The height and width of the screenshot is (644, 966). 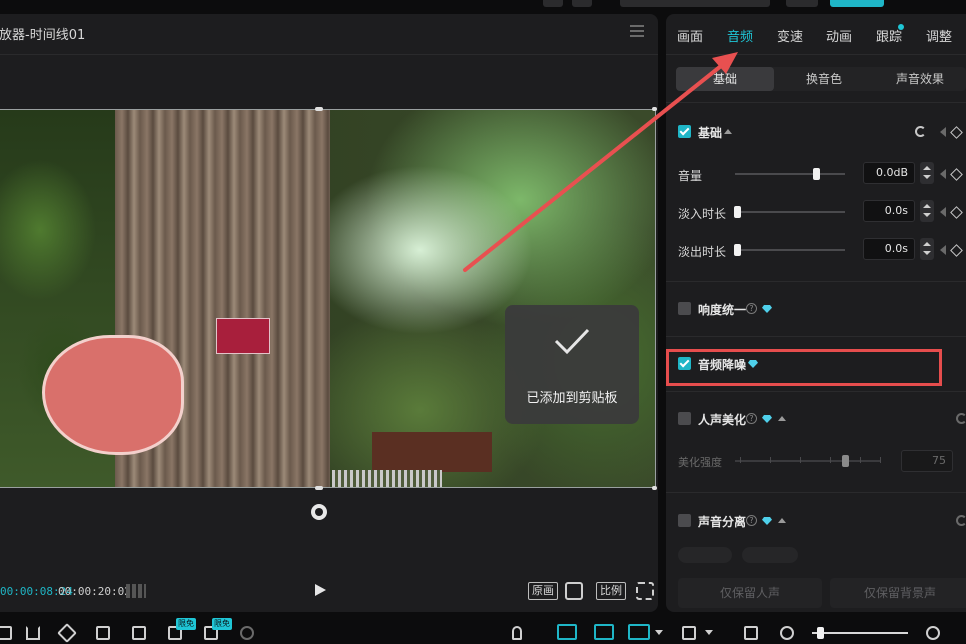 What do you see at coordinates (816, 34) in the screenshot?
I see `inspector-tabs: 画面 音频 变速 动画 跟踪 调整` at bounding box center [816, 34].